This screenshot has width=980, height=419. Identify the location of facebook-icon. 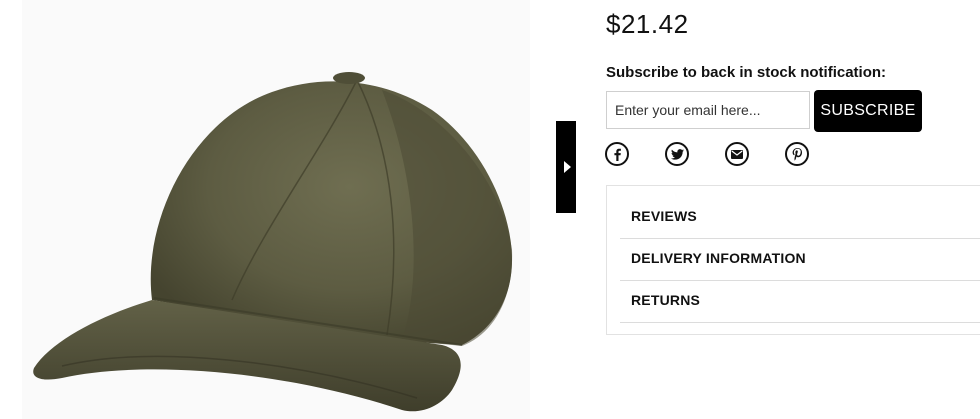
(617, 154).